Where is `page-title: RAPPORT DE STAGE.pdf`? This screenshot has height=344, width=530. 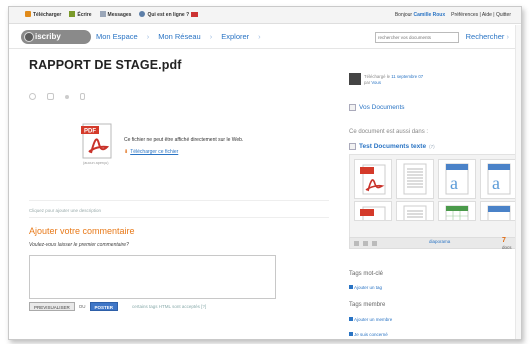 page-title: RAPPORT DE STAGE.pdf is located at coordinates (105, 65).